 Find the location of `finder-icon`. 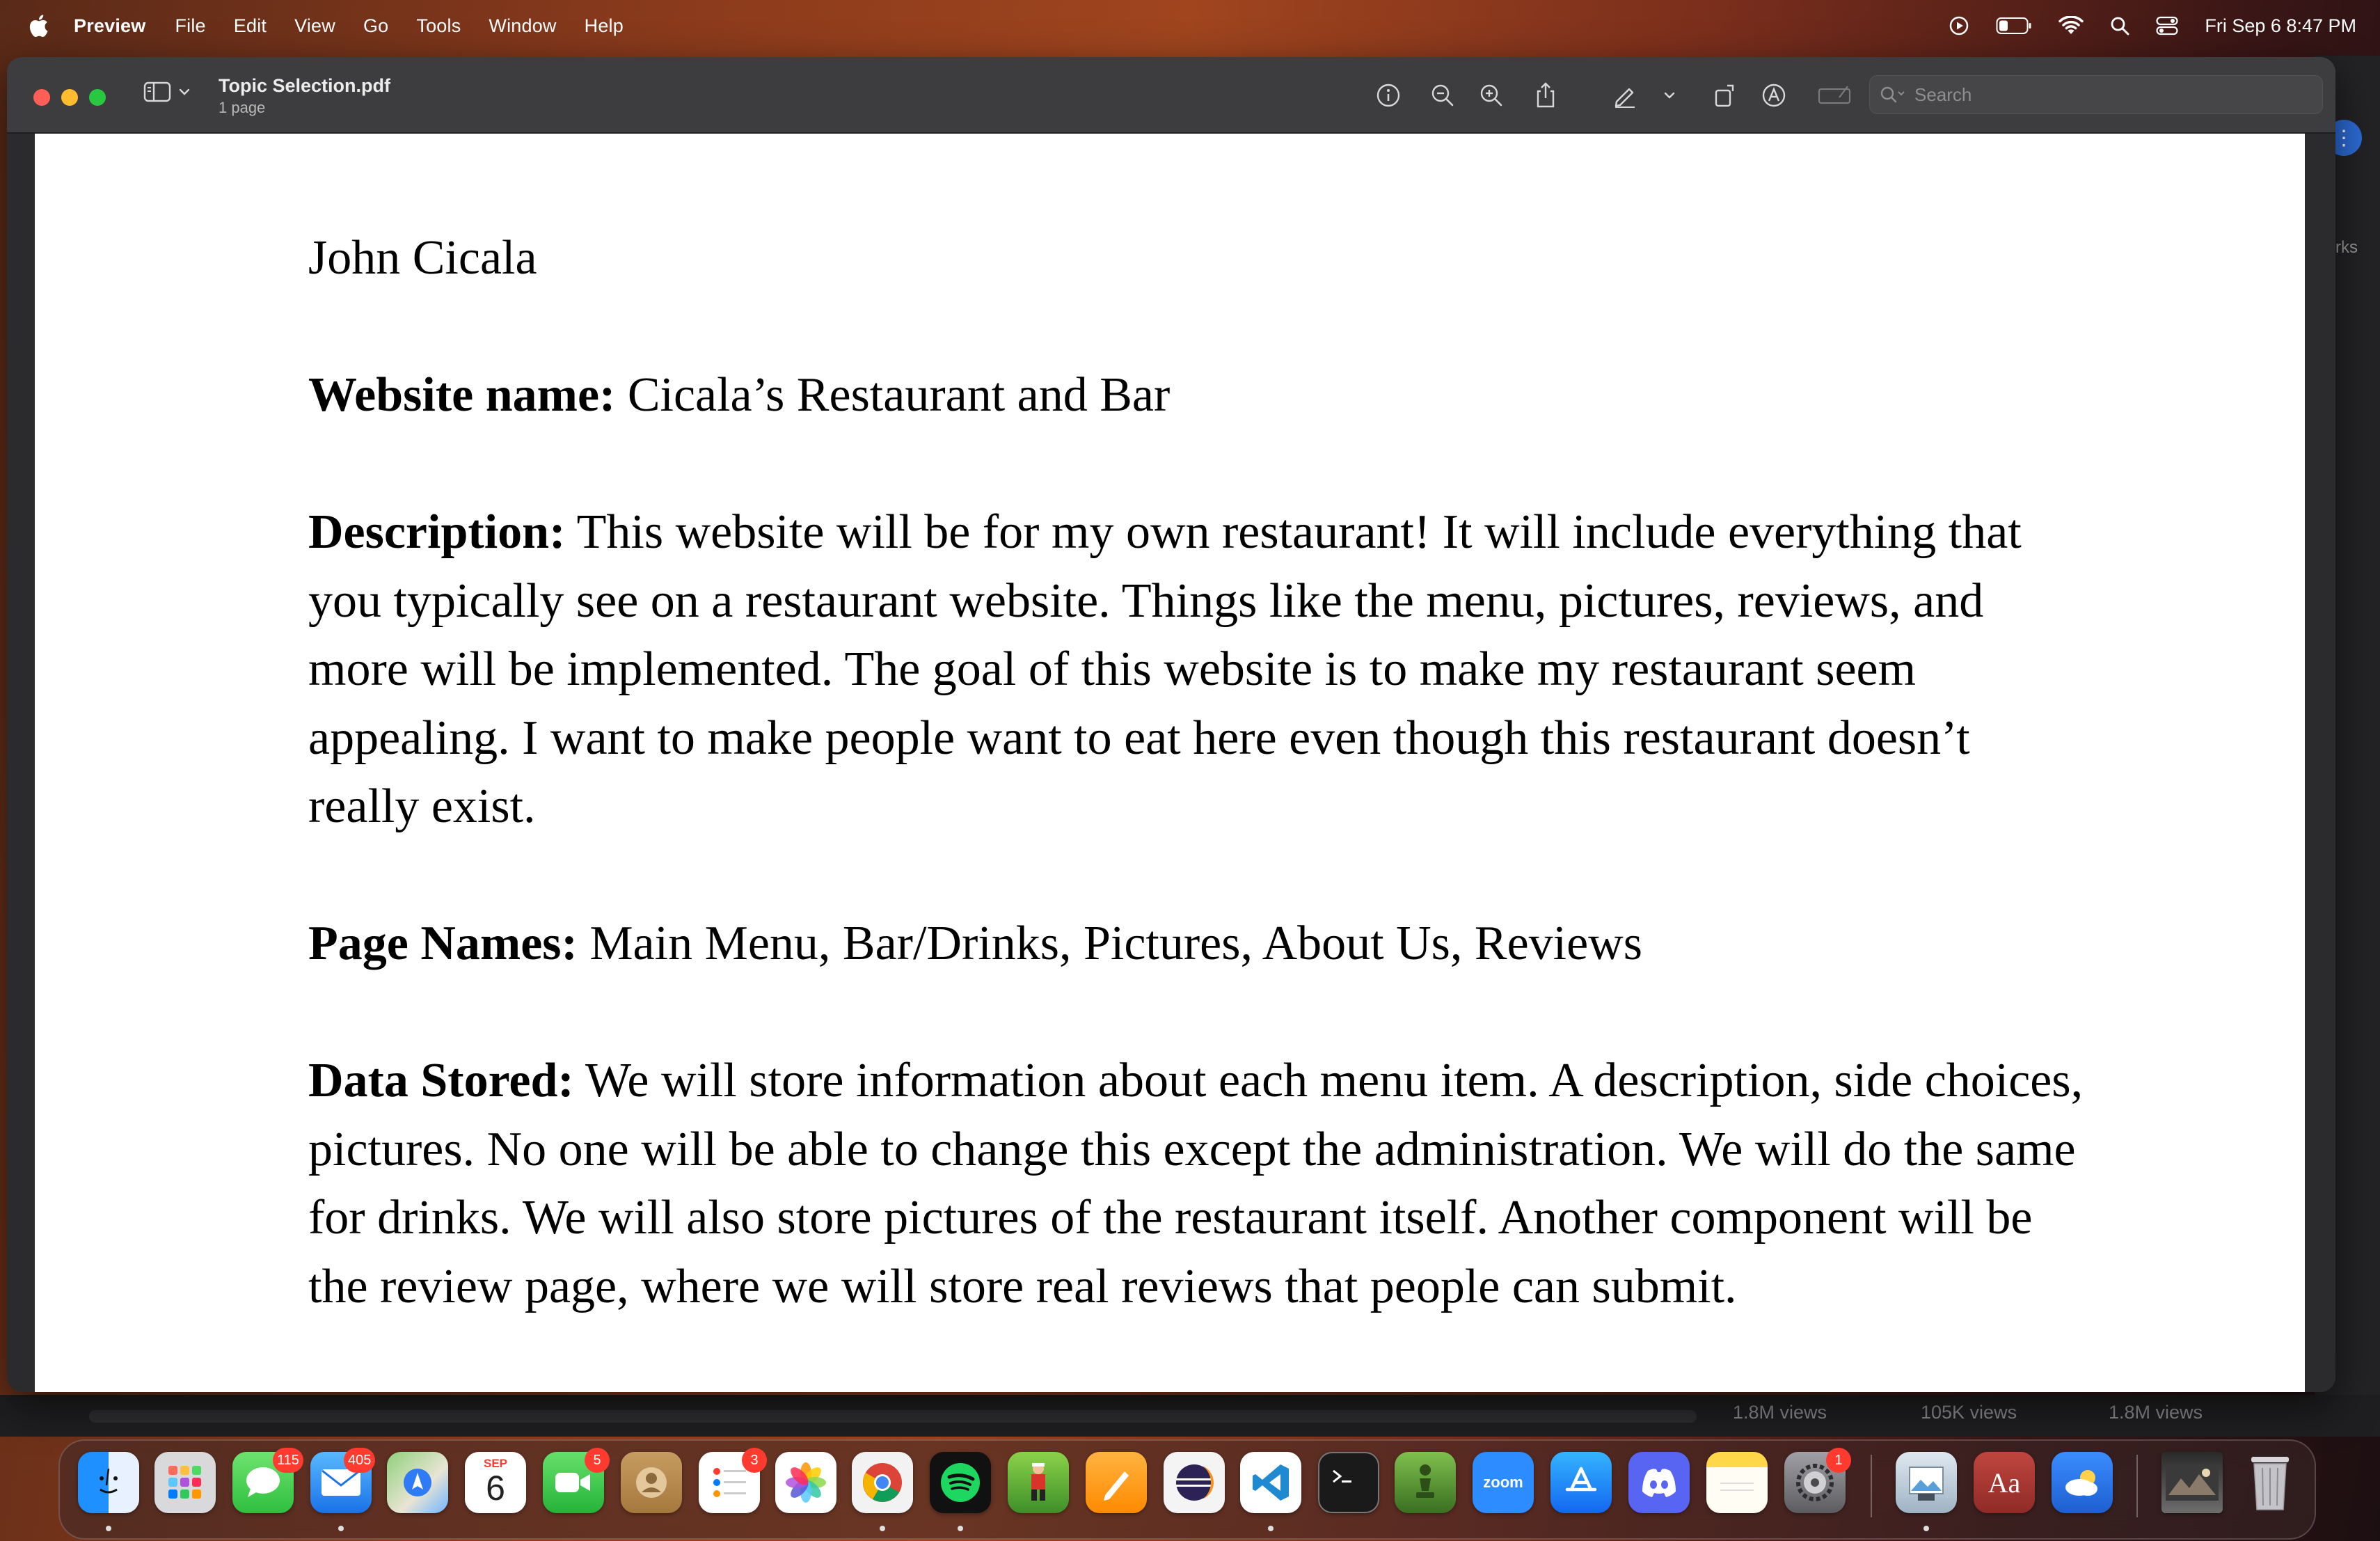

finder-icon is located at coordinates (108, 1482).